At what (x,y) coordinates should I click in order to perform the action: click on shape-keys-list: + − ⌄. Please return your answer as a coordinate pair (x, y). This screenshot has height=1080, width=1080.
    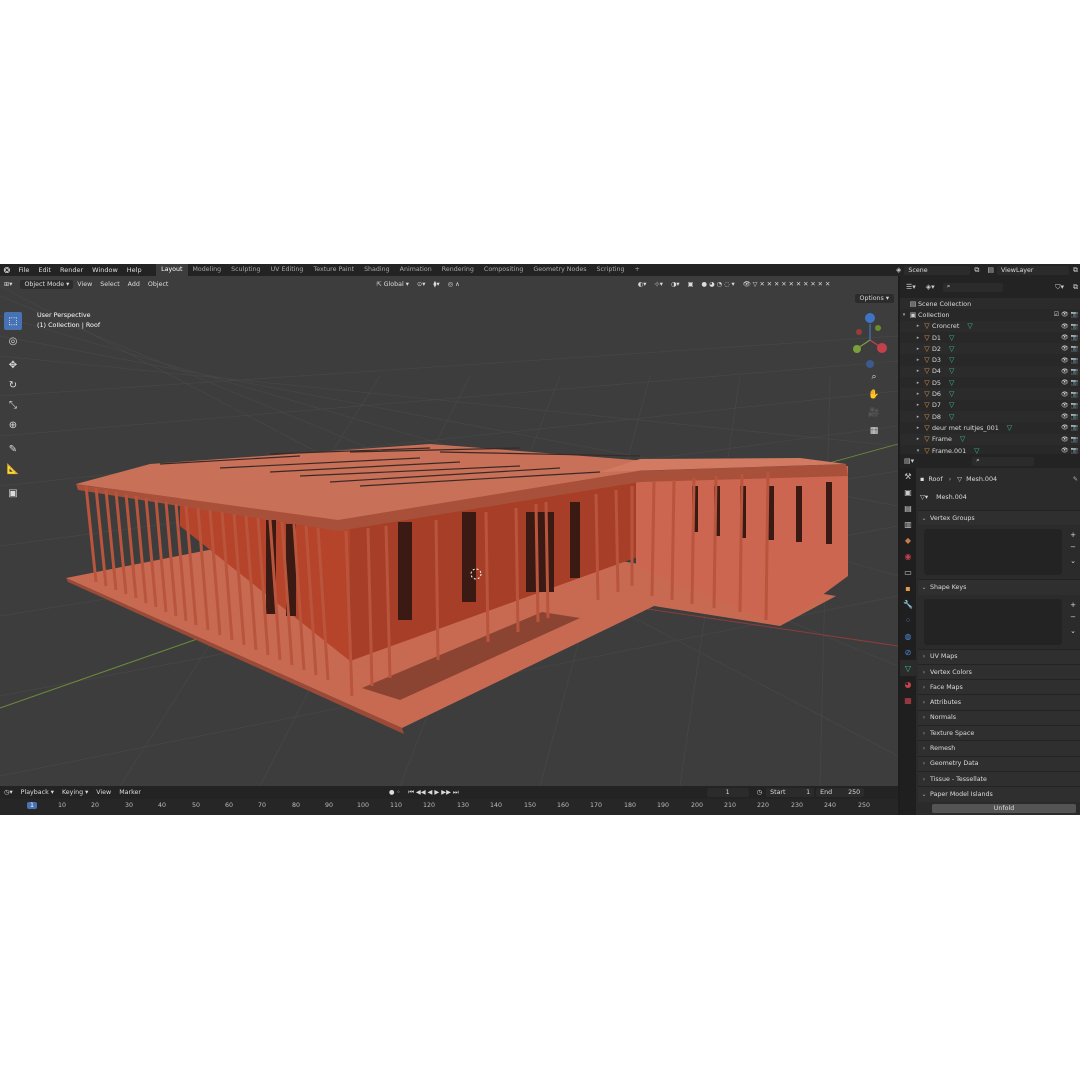
    Looking at the image, I should click on (1000, 621).